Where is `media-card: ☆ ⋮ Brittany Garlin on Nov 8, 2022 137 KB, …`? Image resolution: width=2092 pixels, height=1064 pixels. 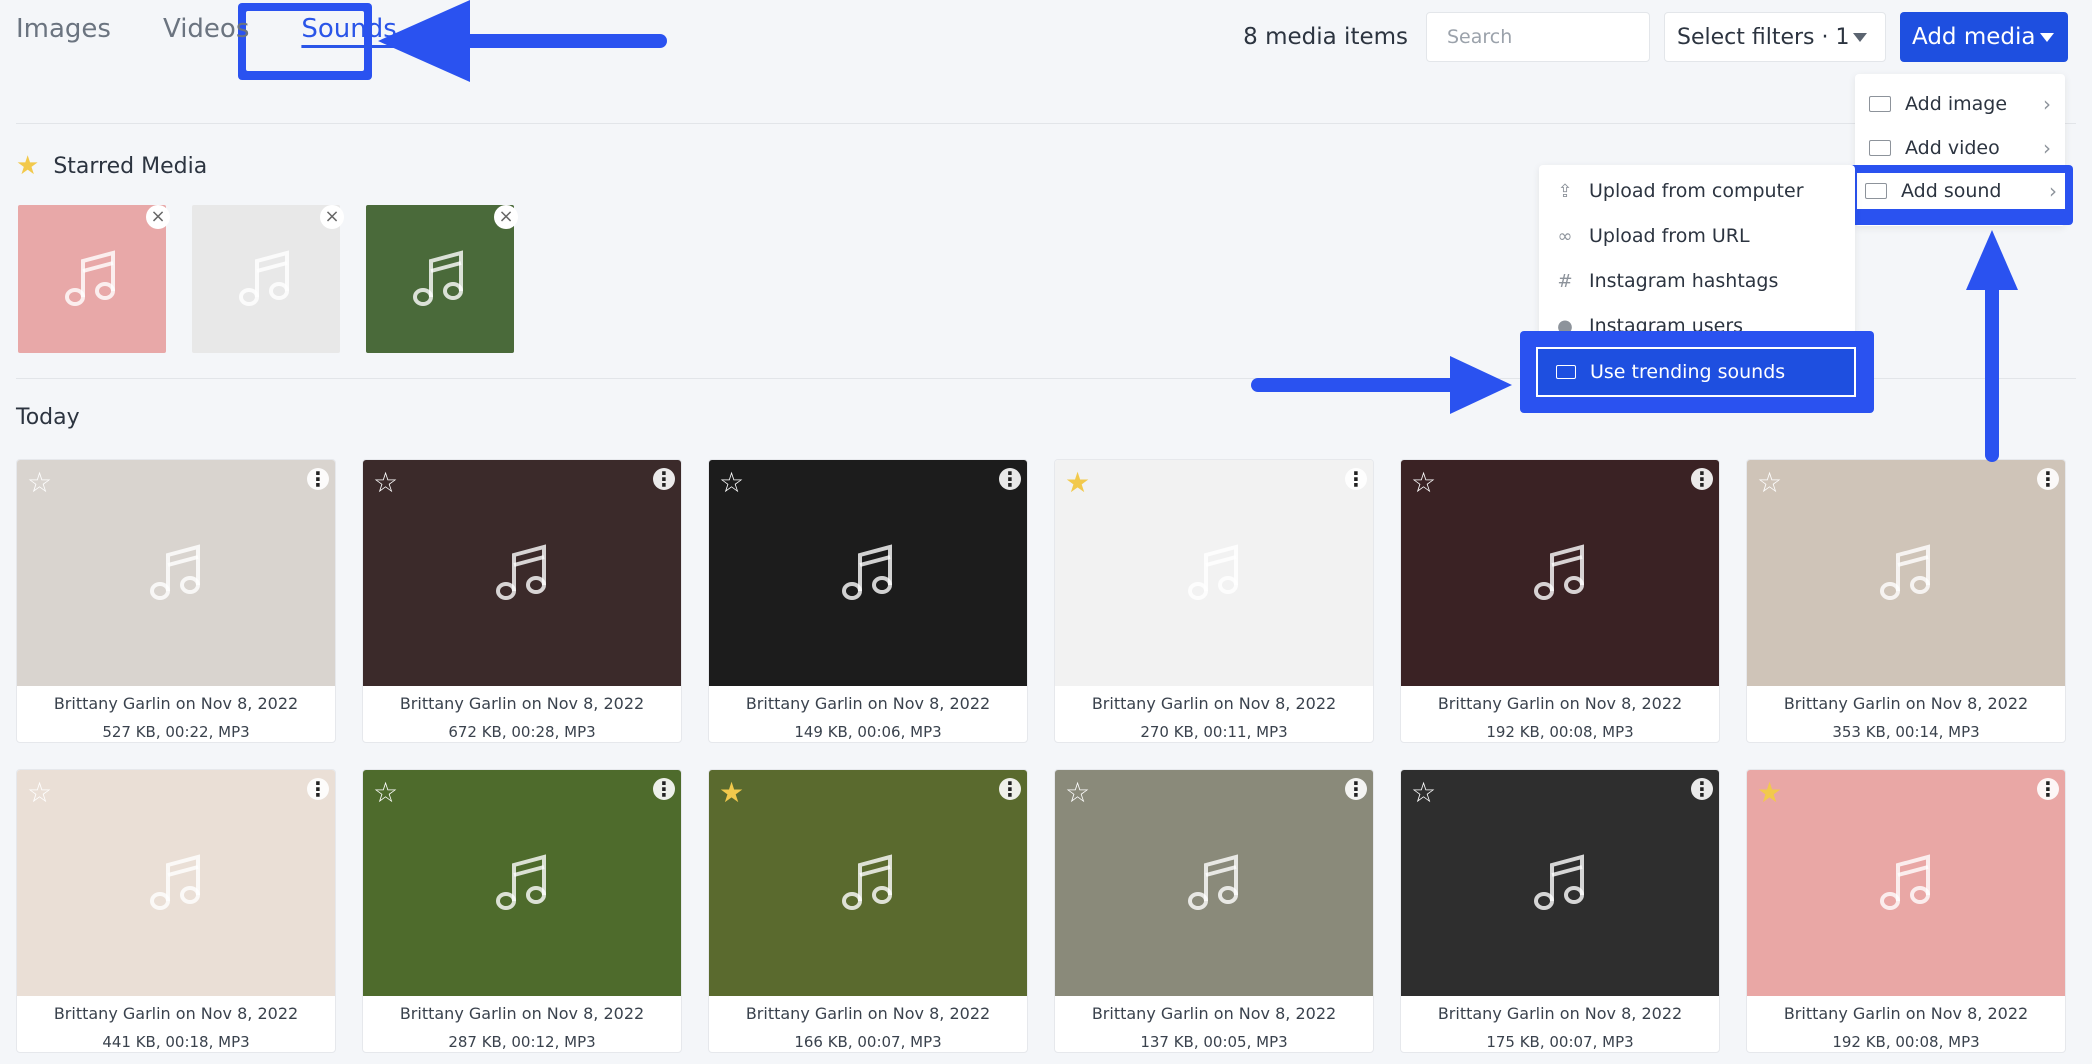 media-card: ☆ ⋮ Brittany Garlin on Nov 8, 2022 137 KB, … is located at coordinates (1214, 911).